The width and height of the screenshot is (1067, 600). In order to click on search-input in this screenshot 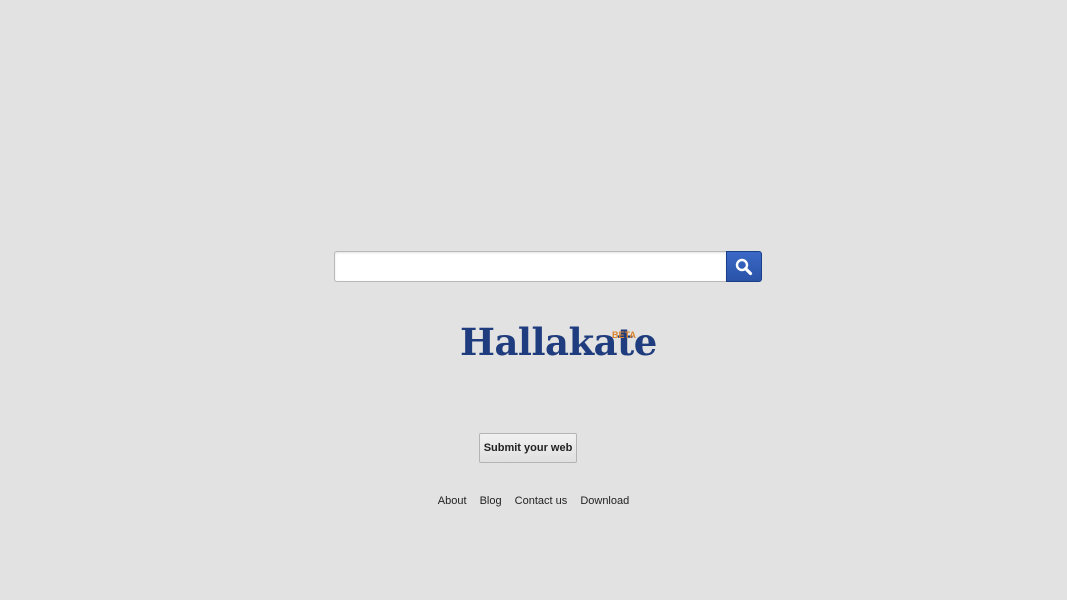, I will do `click(530, 266)`.